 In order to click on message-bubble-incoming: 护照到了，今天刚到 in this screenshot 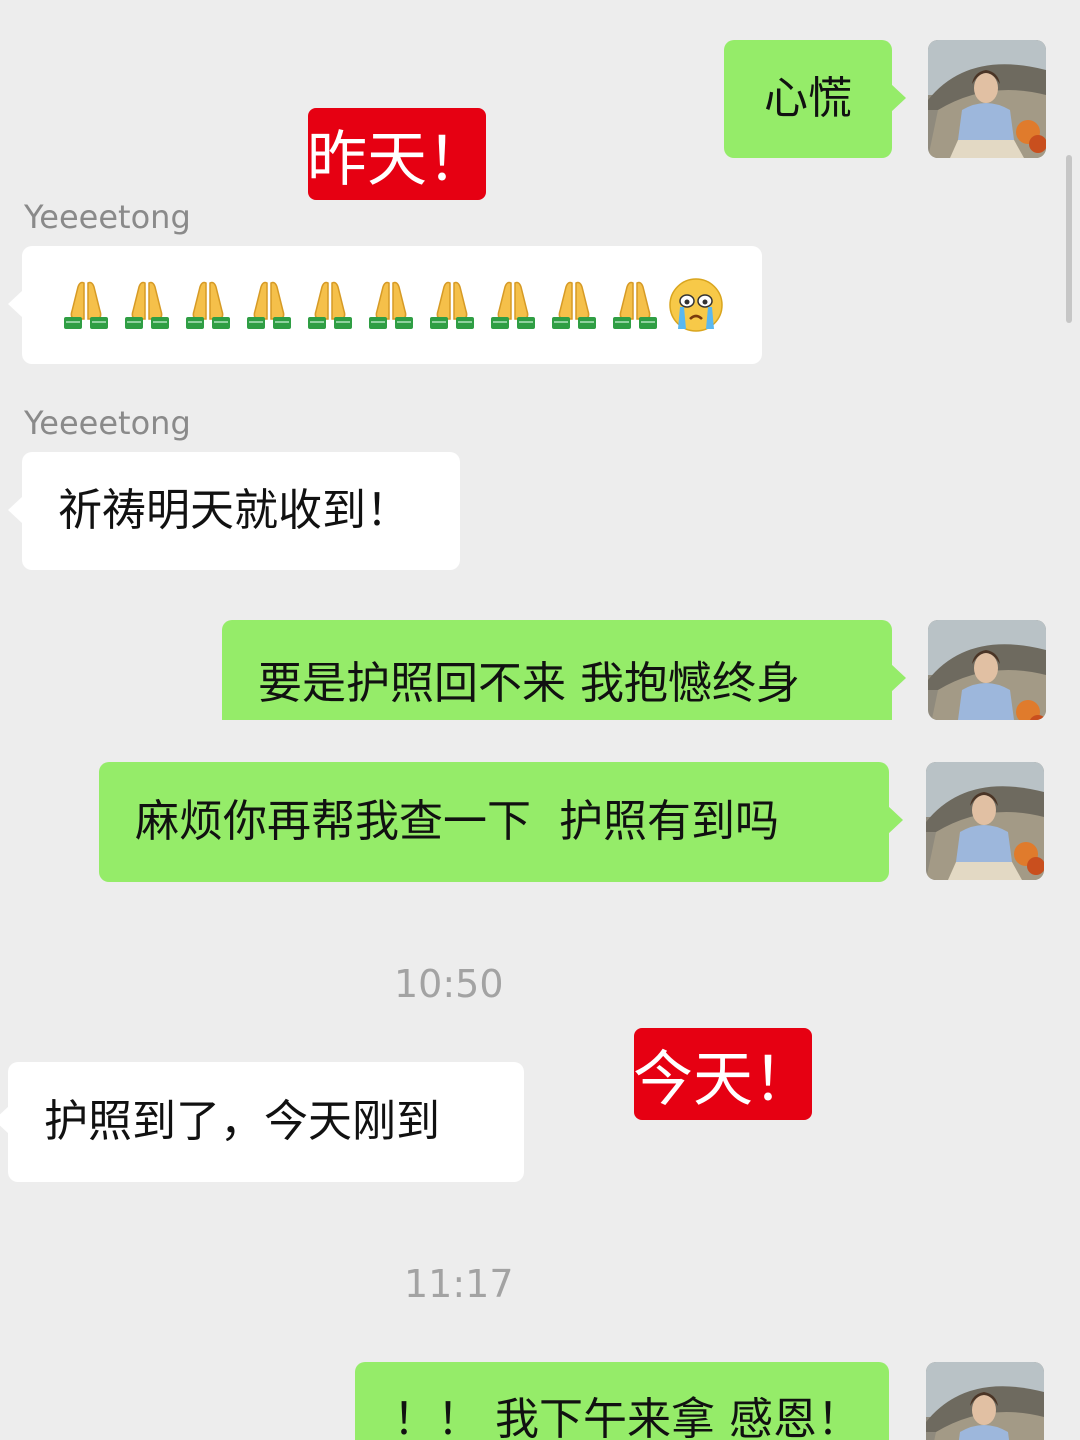, I will do `click(262, 1122)`.